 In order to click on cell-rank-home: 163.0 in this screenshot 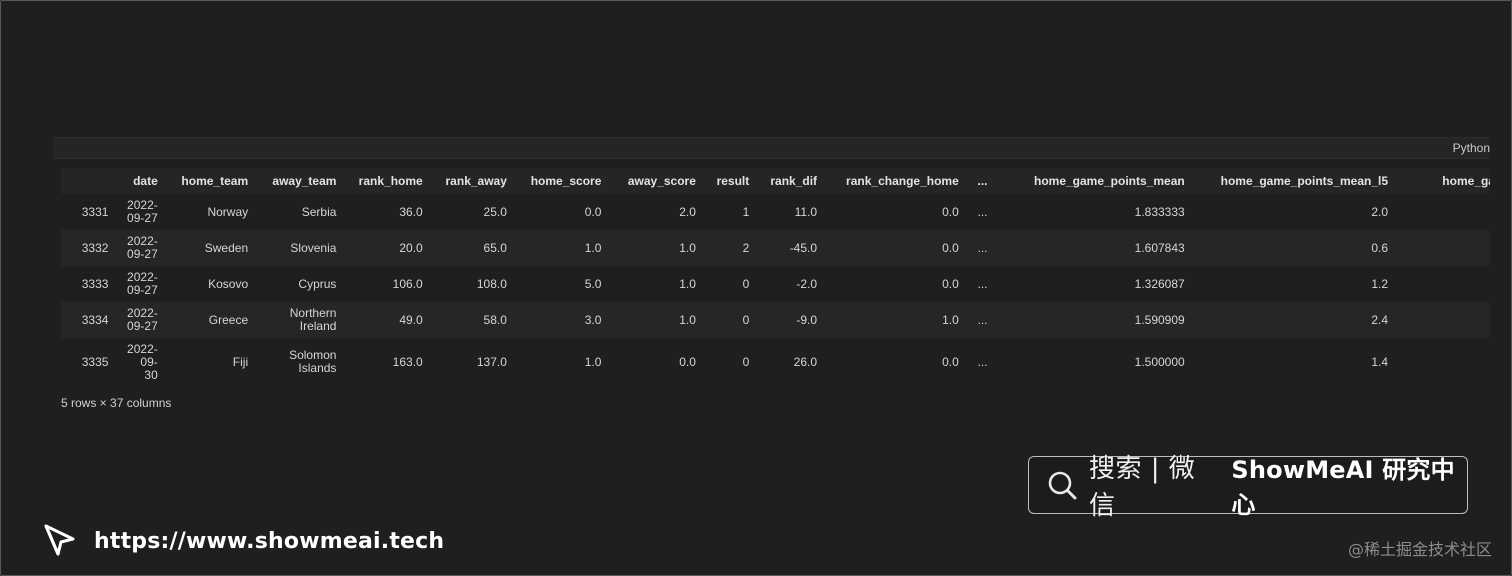, I will do `click(407, 362)`.